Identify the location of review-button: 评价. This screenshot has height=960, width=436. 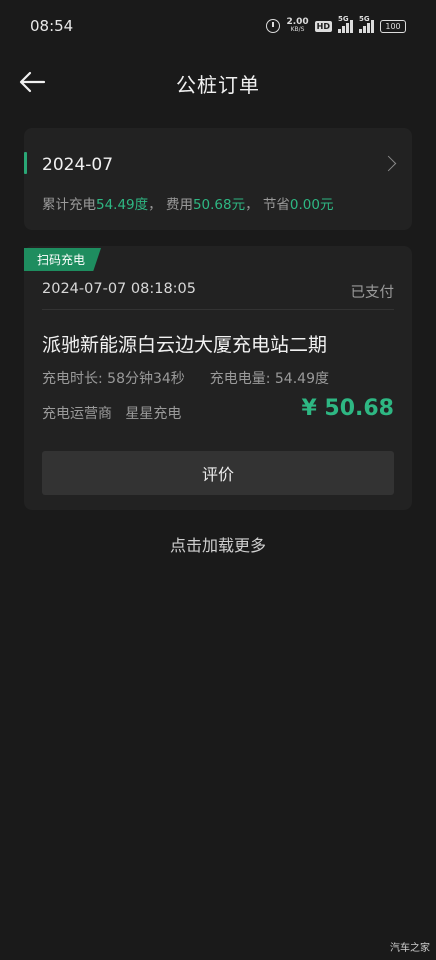
(218, 473).